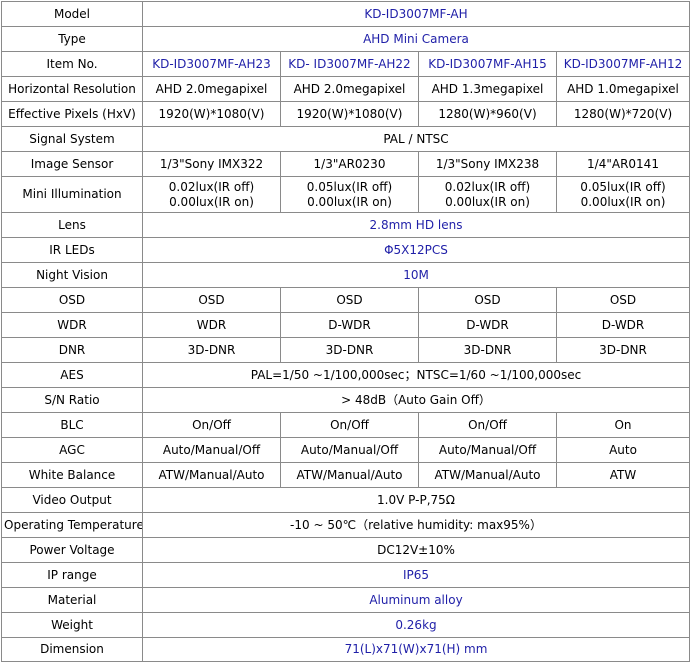 This screenshot has width=692, height=664. Describe the element at coordinates (72, 194) in the screenshot. I see `spec-label: Mini Illumination` at that location.